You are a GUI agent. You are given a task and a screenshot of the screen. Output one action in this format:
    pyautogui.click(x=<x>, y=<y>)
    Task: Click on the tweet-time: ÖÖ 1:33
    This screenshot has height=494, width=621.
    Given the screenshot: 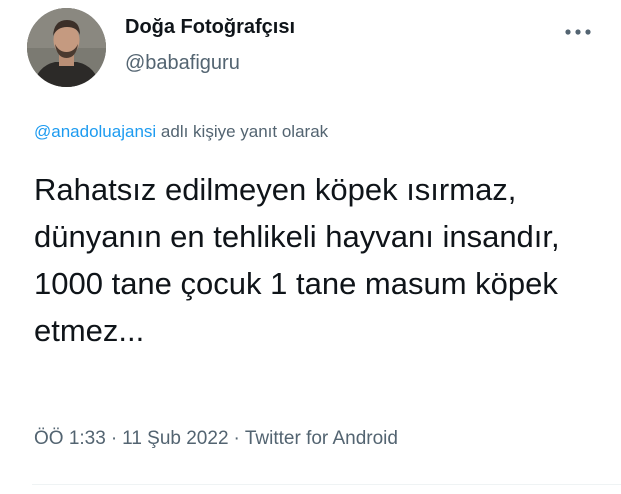 What is the action you would take?
    pyautogui.click(x=70, y=438)
    